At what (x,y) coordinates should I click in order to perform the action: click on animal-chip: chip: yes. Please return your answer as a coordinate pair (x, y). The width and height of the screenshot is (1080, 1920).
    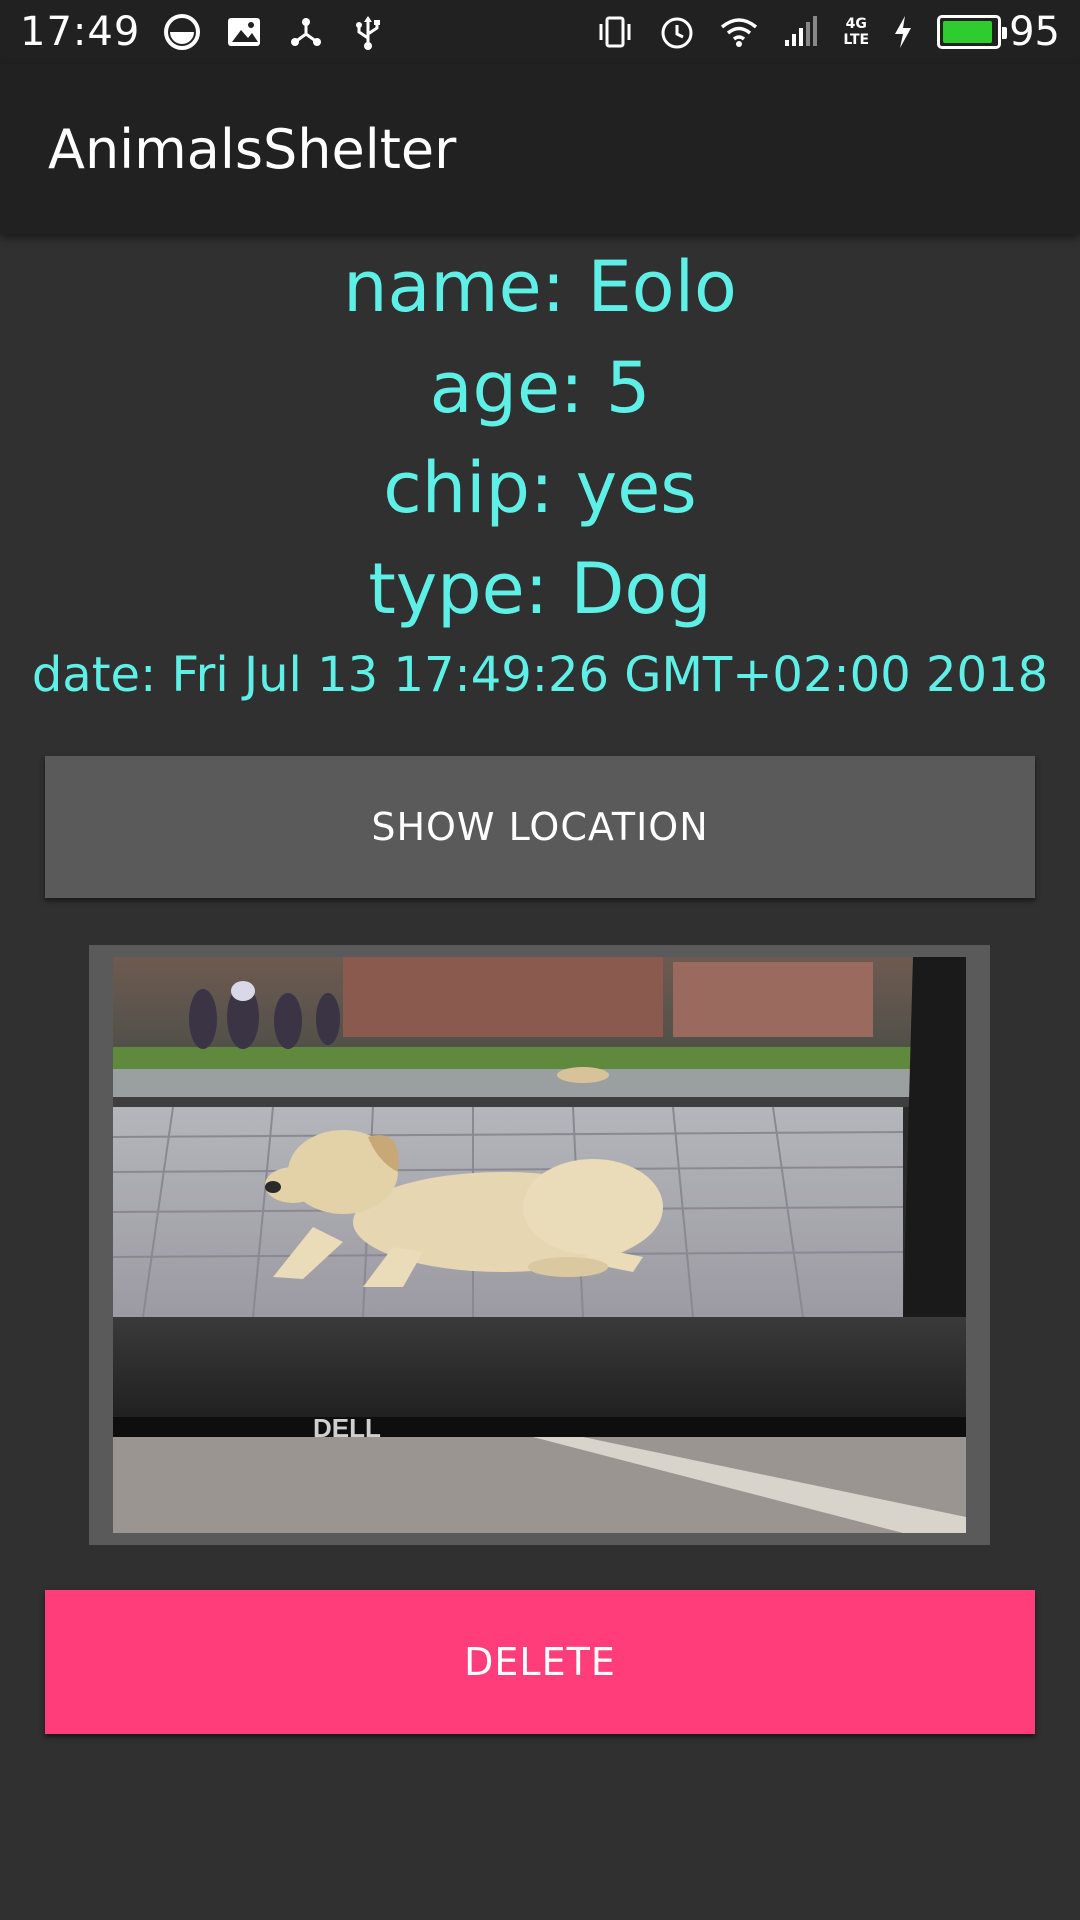
    Looking at the image, I should click on (540, 488).